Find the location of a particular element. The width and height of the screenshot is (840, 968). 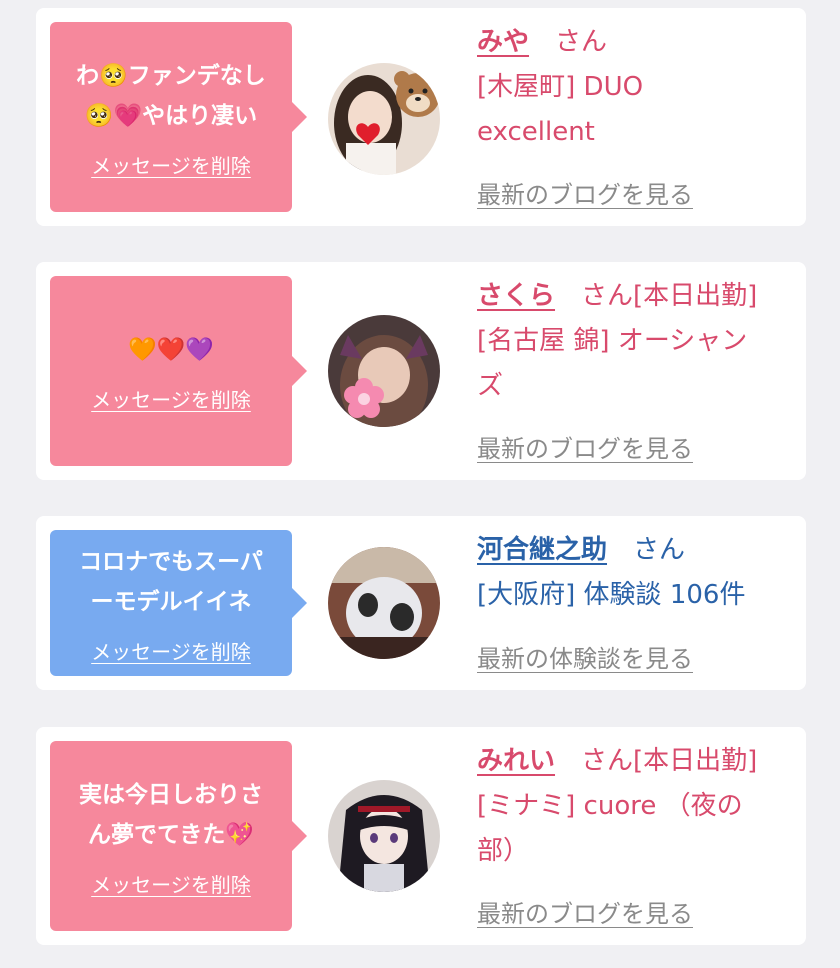

message-text: 実は今日しおりさ ん夢でてきた💖 is located at coordinates (171, 814).